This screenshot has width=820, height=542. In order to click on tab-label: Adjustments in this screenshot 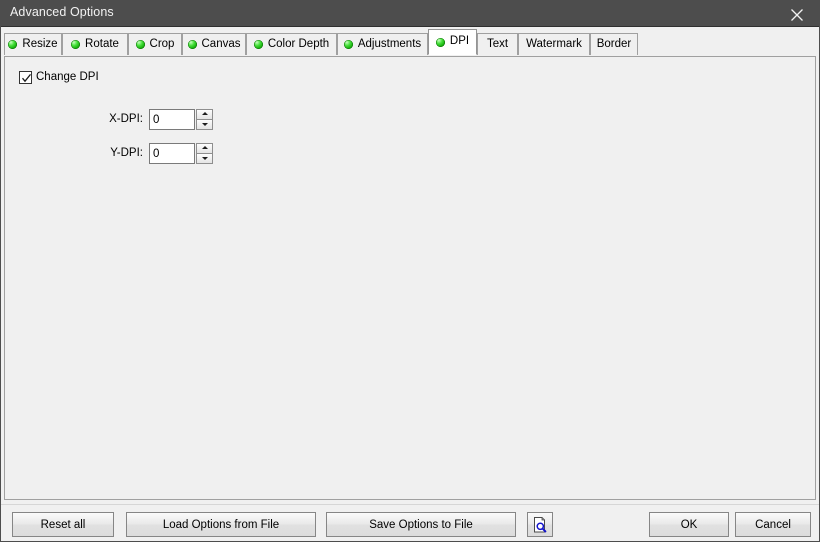, I will do `click(389, 43)`.